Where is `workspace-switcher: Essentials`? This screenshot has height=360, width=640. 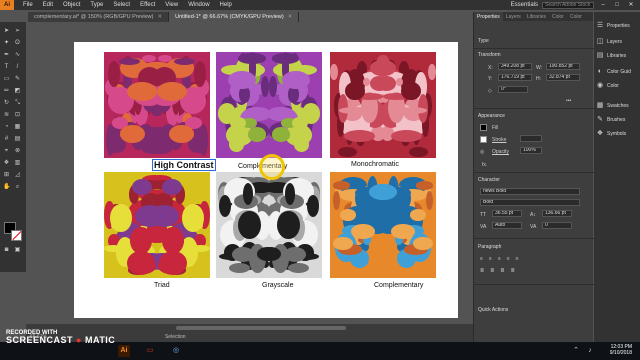
workspace-switcher: Essentials is located at coordinates (524, 5).